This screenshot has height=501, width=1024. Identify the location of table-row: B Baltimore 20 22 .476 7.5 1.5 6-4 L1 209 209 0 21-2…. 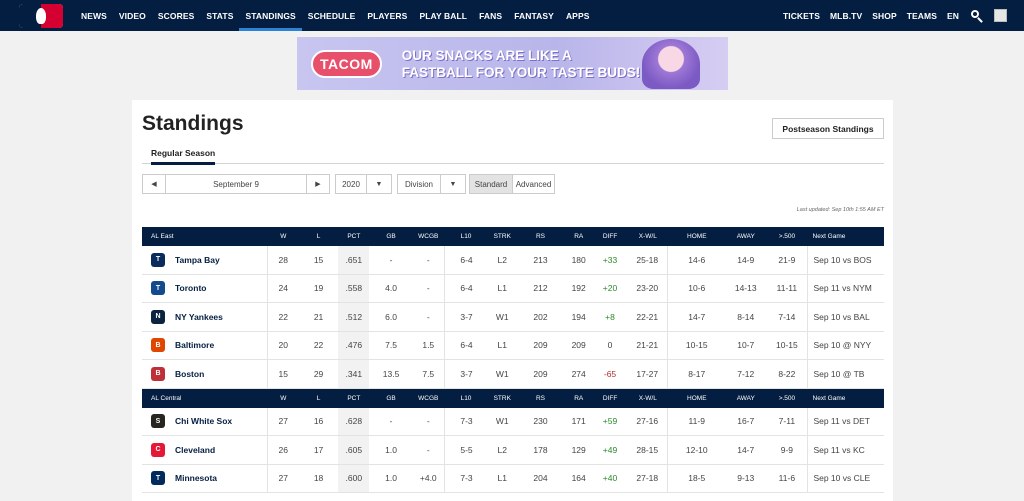
(513, 345).